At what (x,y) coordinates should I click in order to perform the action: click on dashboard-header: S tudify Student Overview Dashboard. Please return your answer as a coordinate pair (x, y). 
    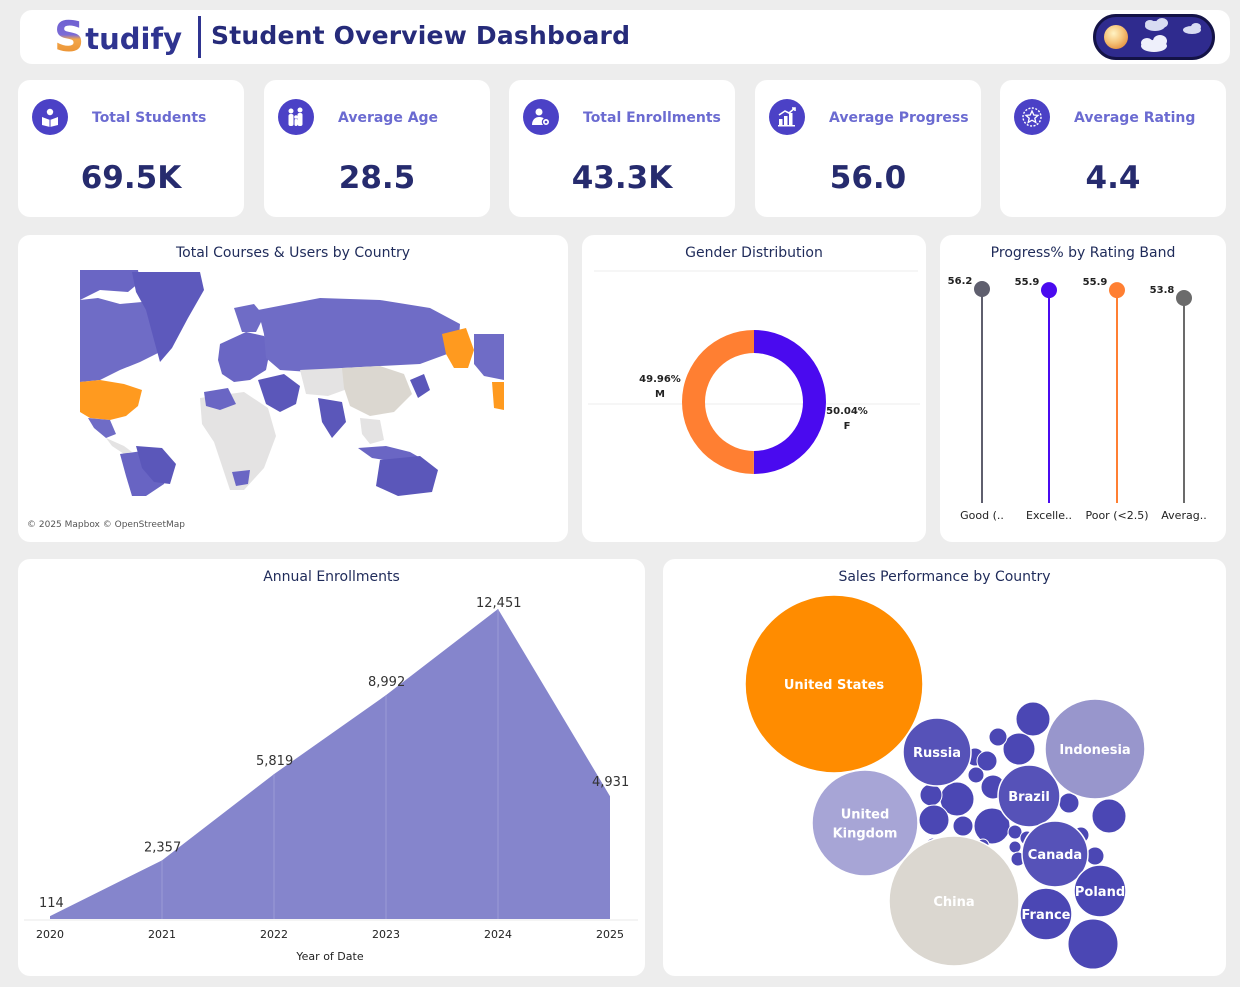
    Looking at the image, I should click on (625, 37).